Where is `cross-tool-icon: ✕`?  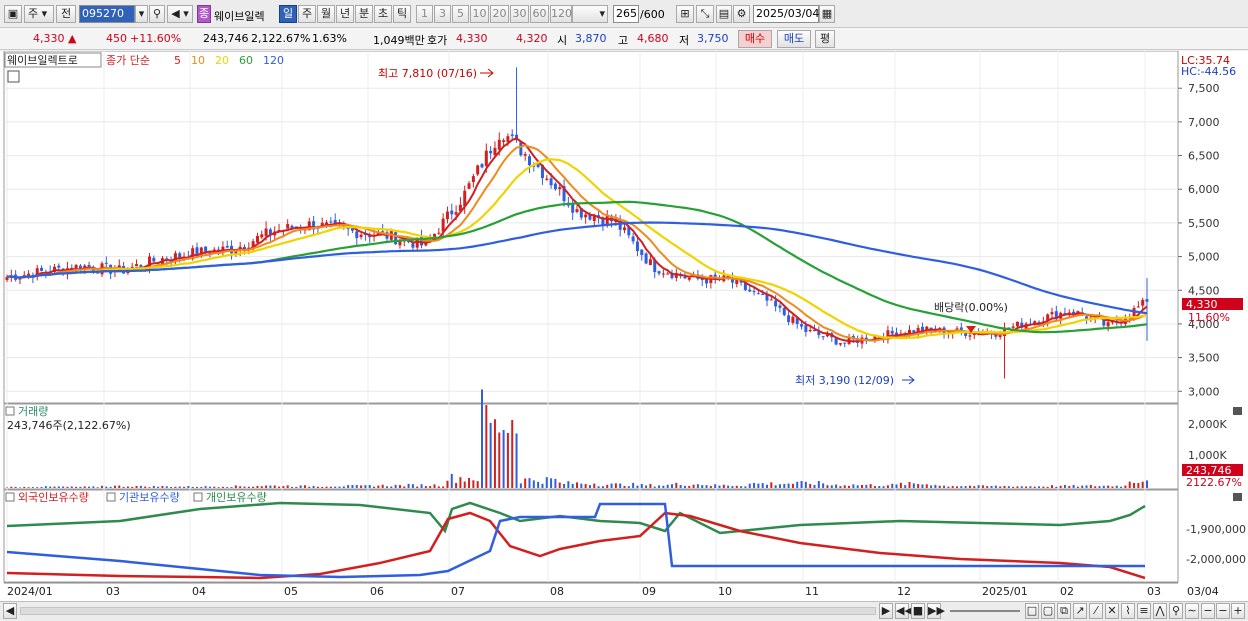
cross-tool-icon: ✕ is located at coordinates (1112, 611).